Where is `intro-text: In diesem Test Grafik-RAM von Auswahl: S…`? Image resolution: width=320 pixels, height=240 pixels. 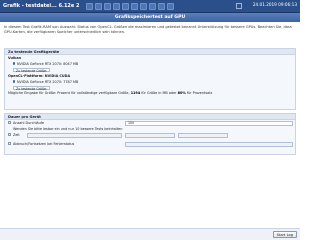 intro-text: In diesem Test Grafik-RAM von Auswahl: S… is located at coordinates (148, 29).